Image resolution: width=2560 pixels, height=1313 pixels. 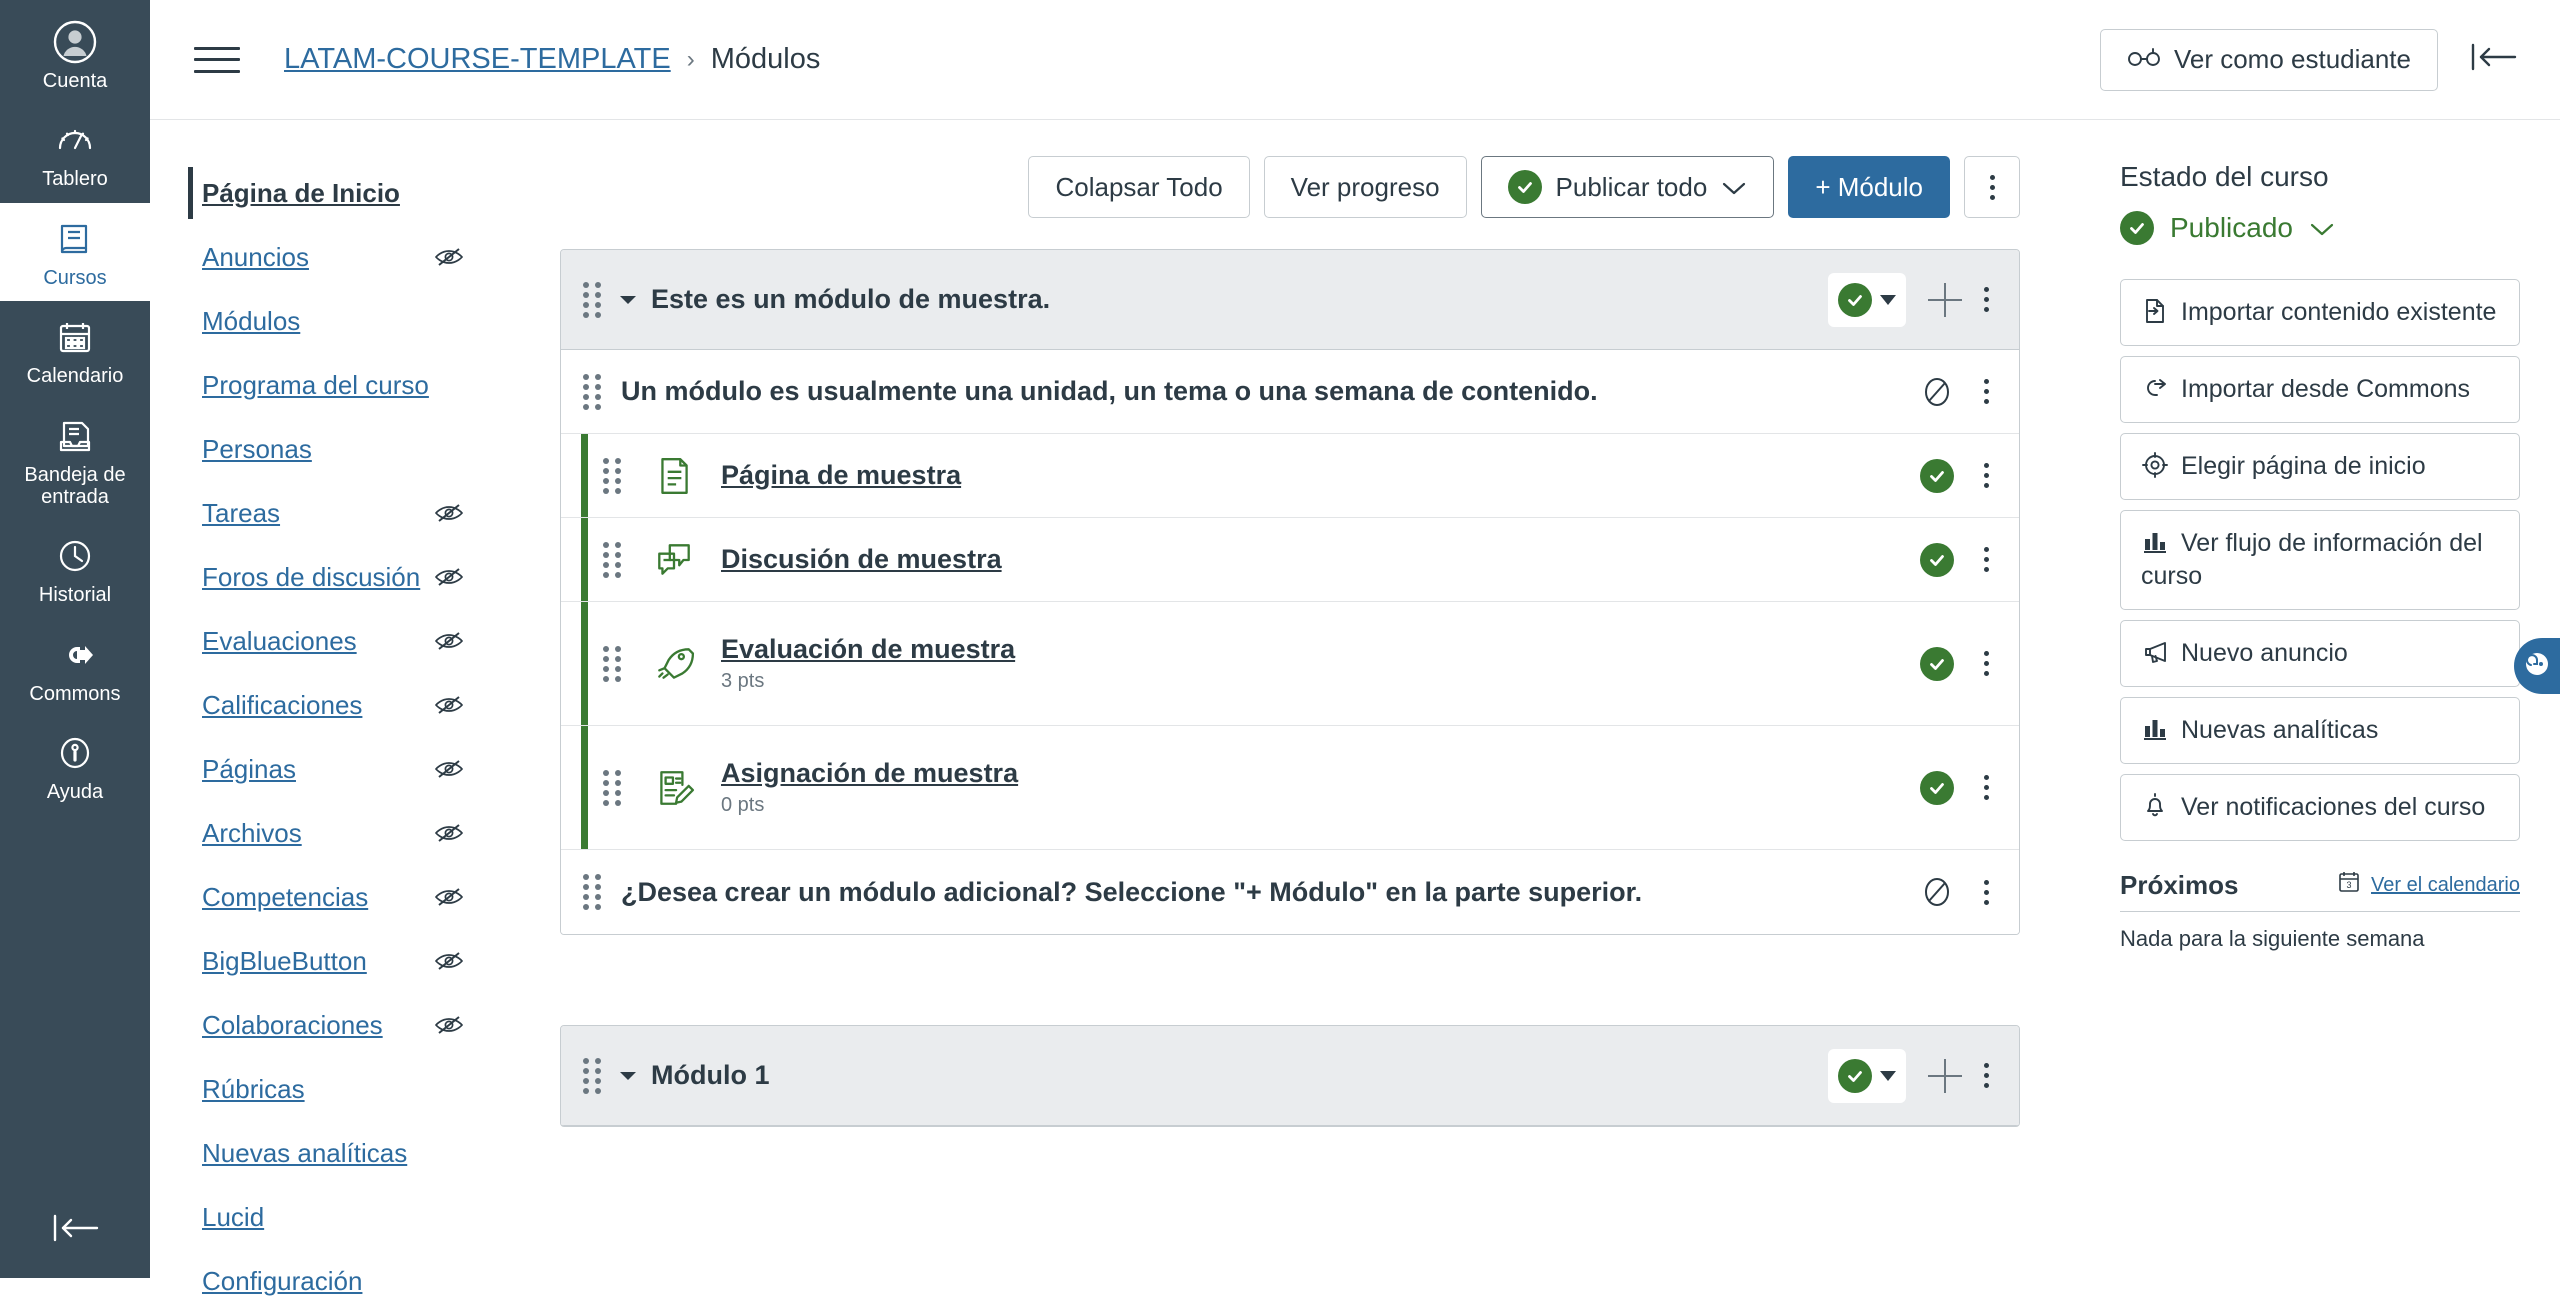 I want to click on course-nav-item-calificaciones: Calificaciones, so click(x=325, y=705).